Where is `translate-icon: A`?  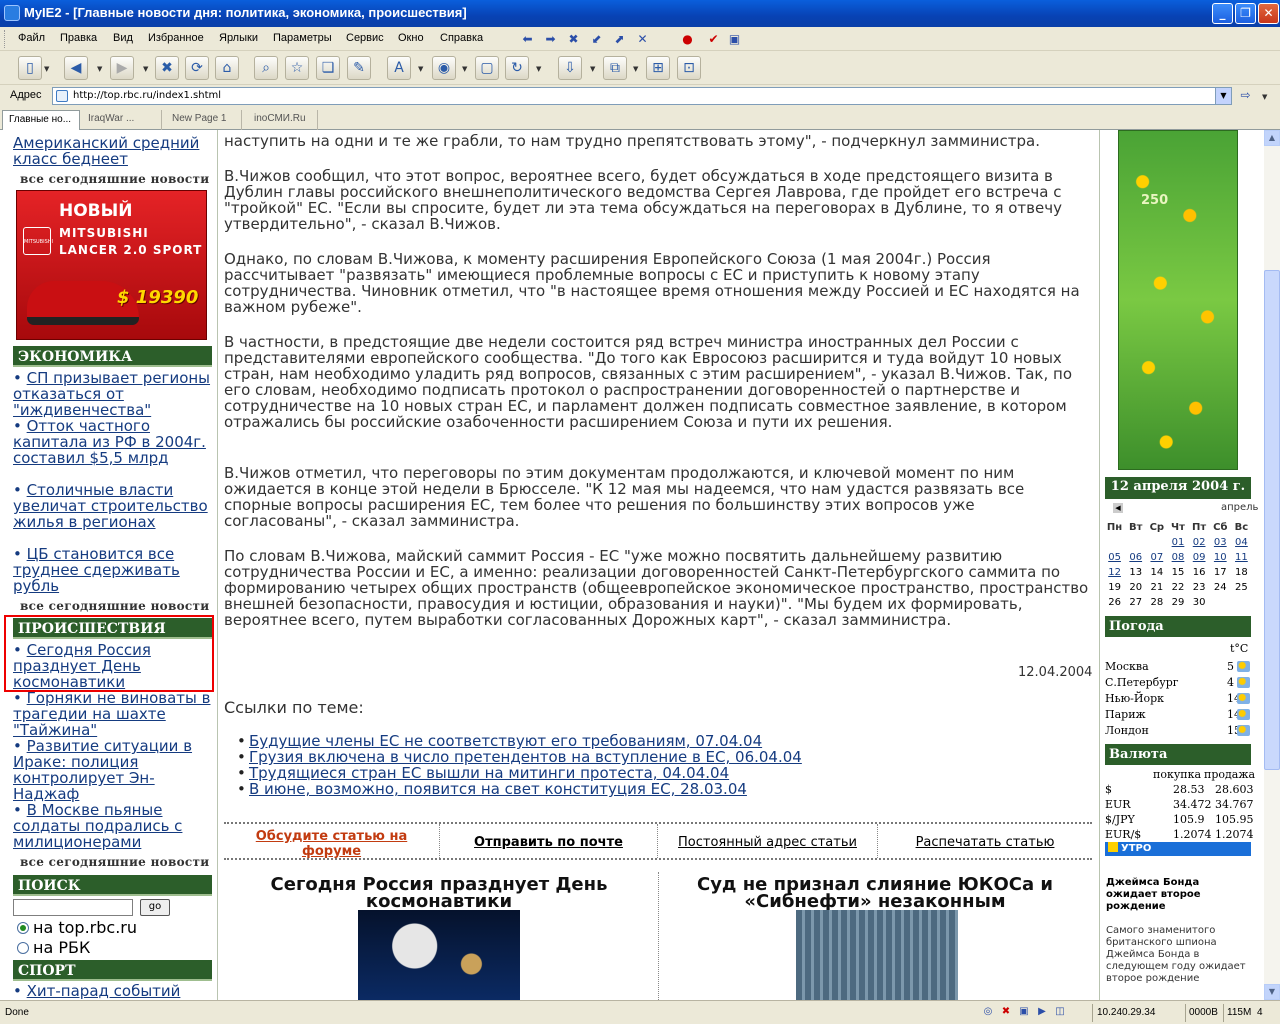
translate-icon: A is located at coordinates (399, 68).